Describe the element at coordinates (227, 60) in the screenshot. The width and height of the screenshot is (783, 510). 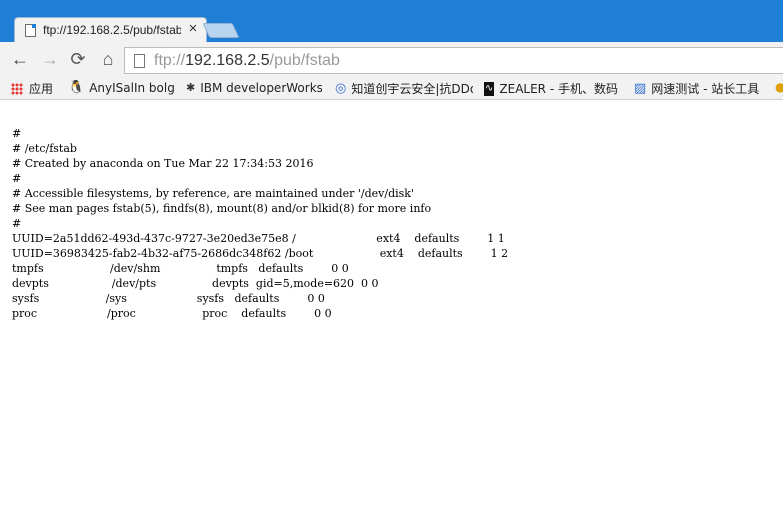
I see `url-host: 192.168.2.5` at that location.